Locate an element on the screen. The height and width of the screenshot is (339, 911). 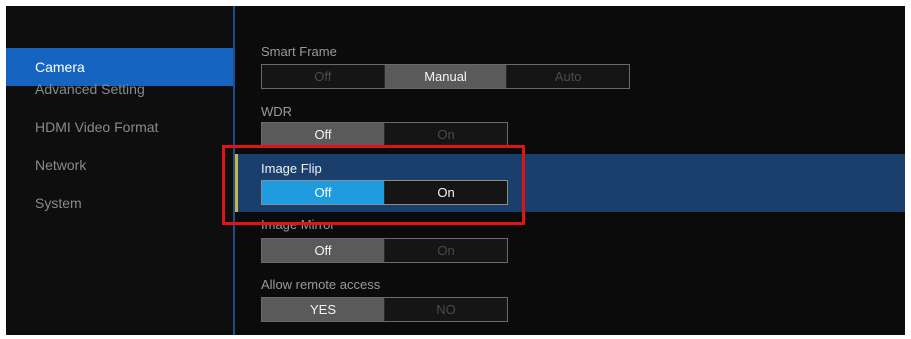
wdr-off-option: Off is located at coordinates (323, 134).